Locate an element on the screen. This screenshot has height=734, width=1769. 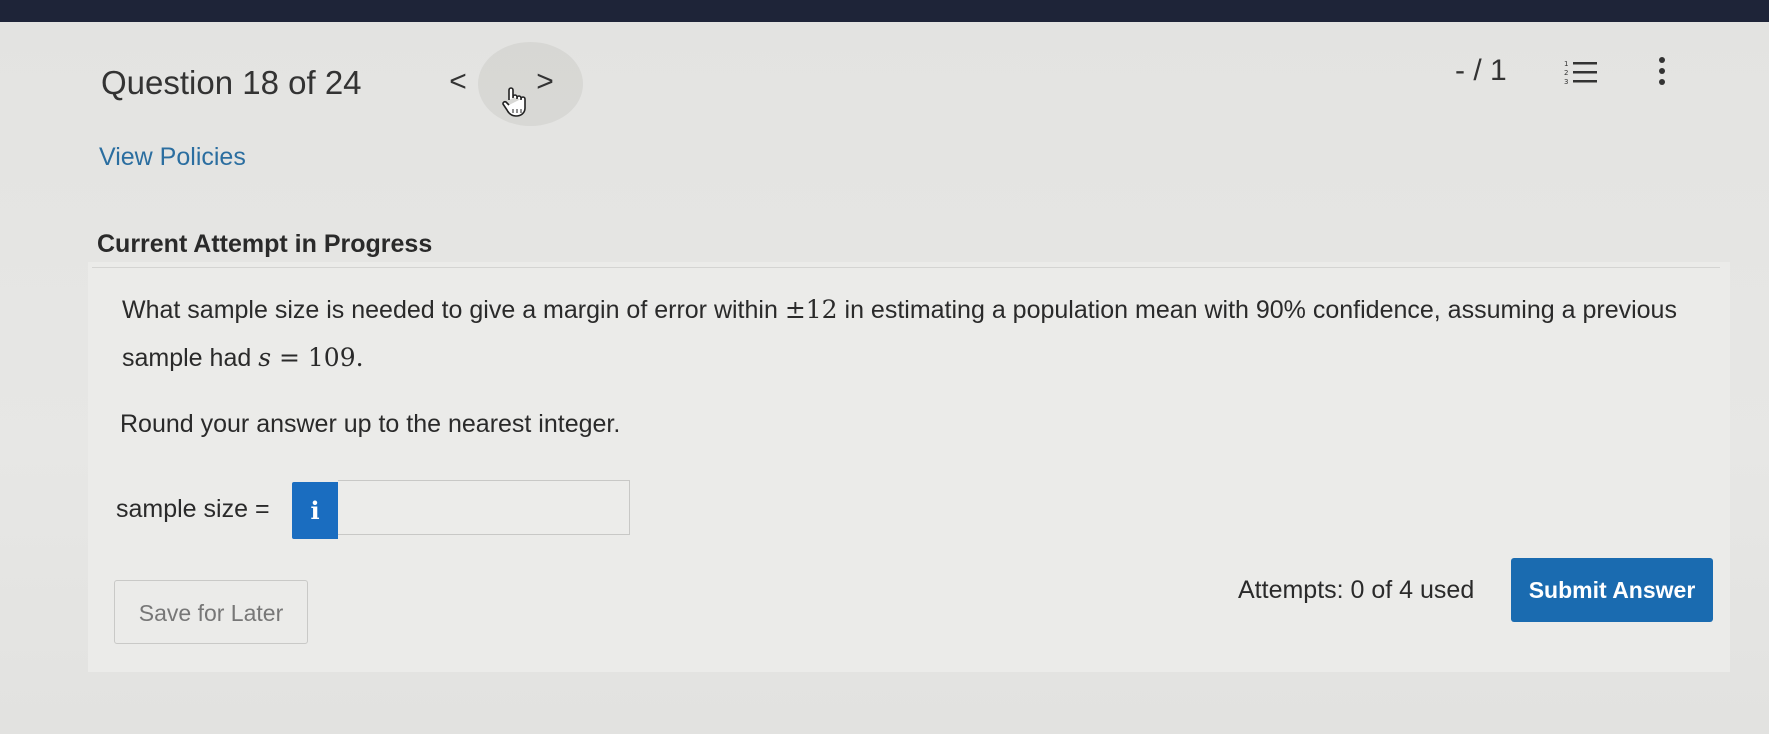
attempts-counter: Attempts: 0 of 4 used is located at coordinates (1356, 590).